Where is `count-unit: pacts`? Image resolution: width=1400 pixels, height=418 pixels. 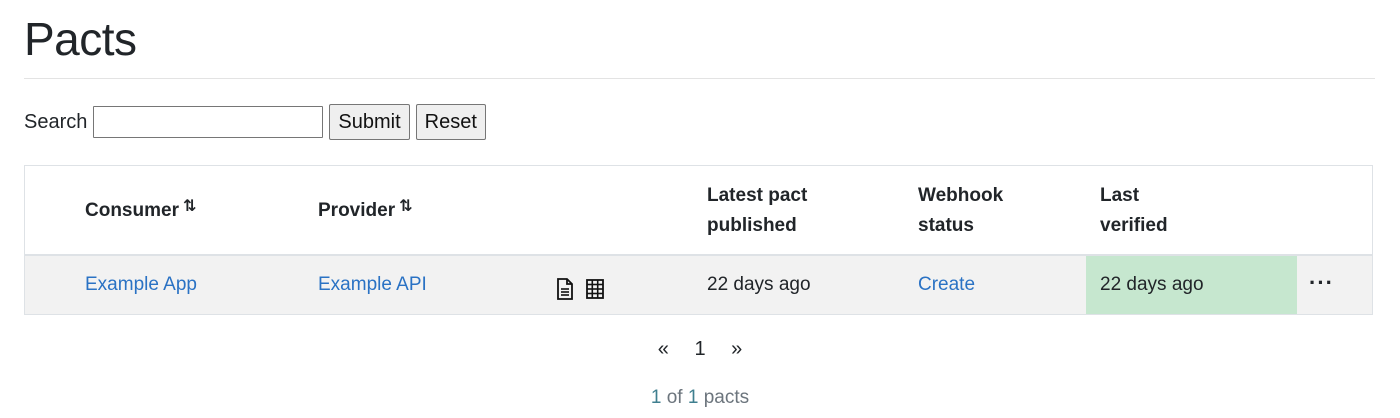
count-unit: pacts is located at coordinates (726, 397).